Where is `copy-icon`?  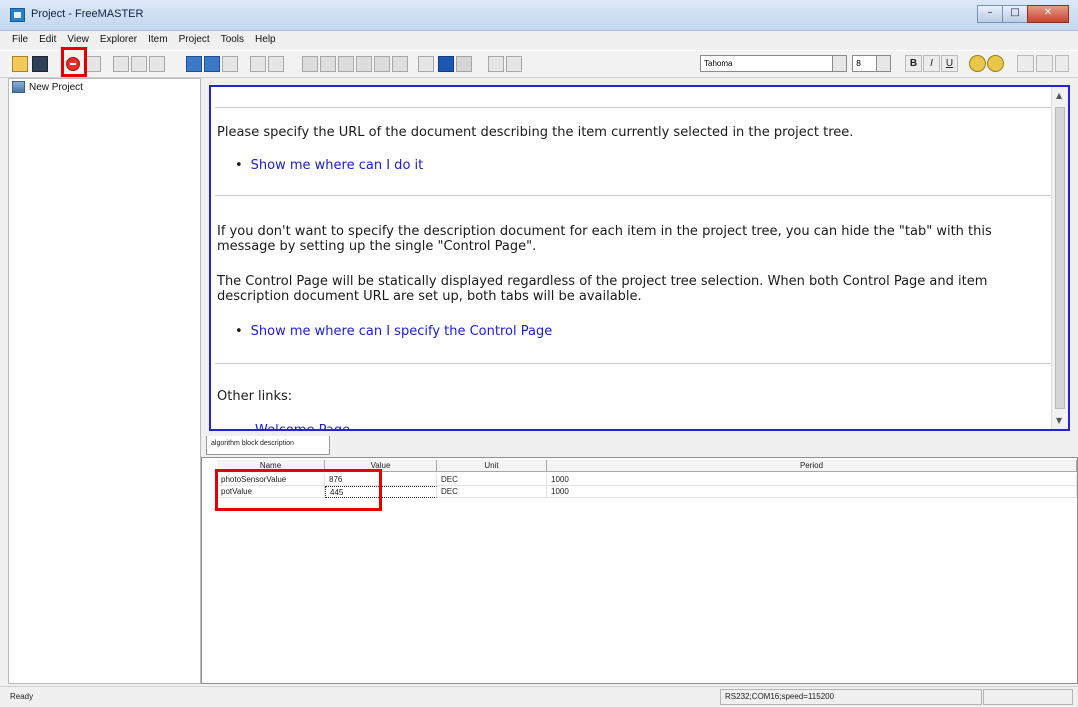
copy-icon is located at coordinates (139, 64).